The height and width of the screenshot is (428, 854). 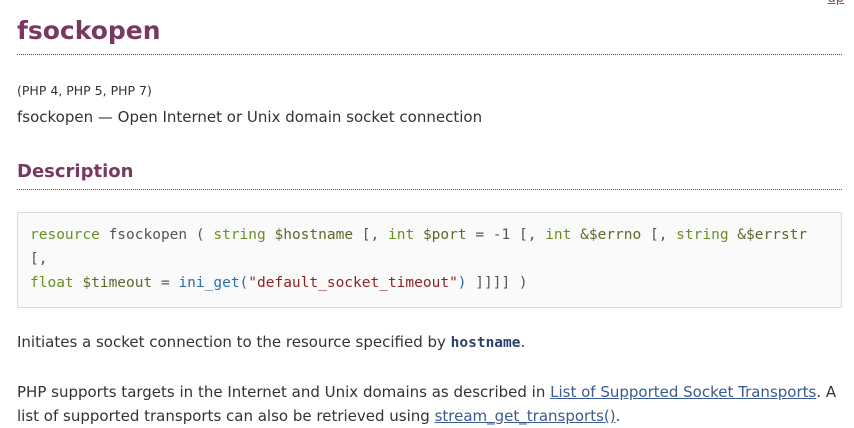 What do you see at coordinates (772, 235) in the screenshot?
I see `param-var: &$errstr` at bounding box center [772, 235].